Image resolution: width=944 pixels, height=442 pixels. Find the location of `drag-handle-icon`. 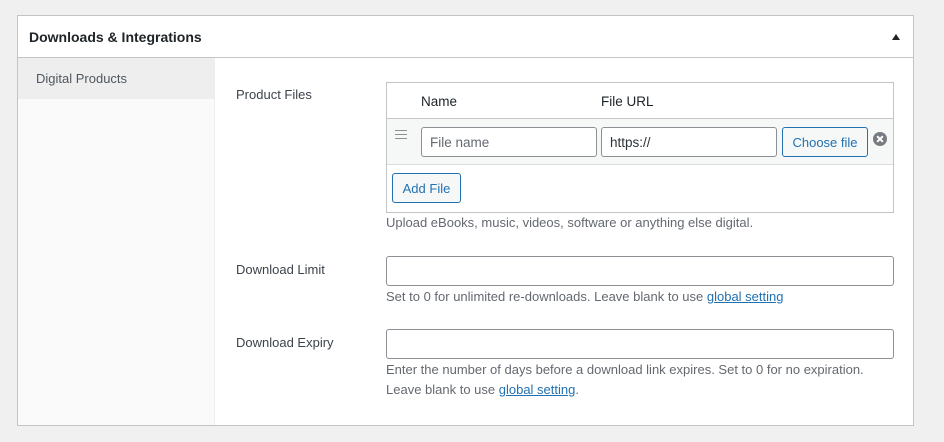

drag-handle-icon is located at coordinates (401, 136).